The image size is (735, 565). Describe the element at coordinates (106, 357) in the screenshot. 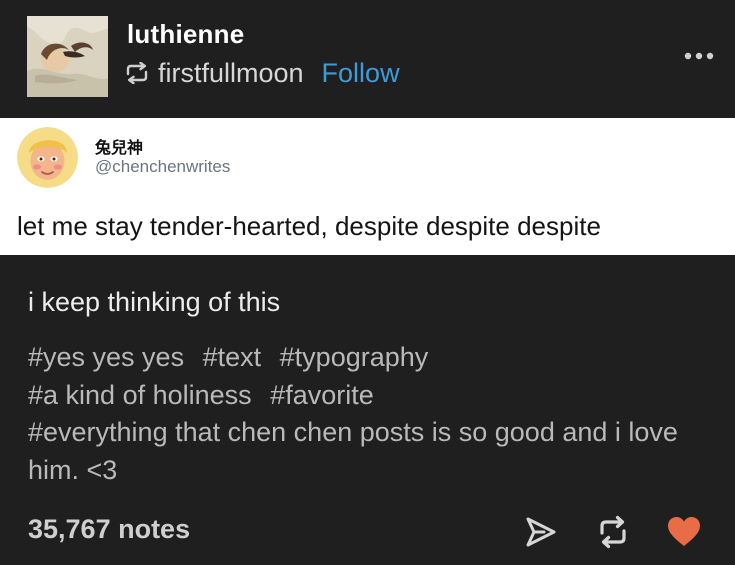

I see `tag-link: #yes yes yes` at that location.